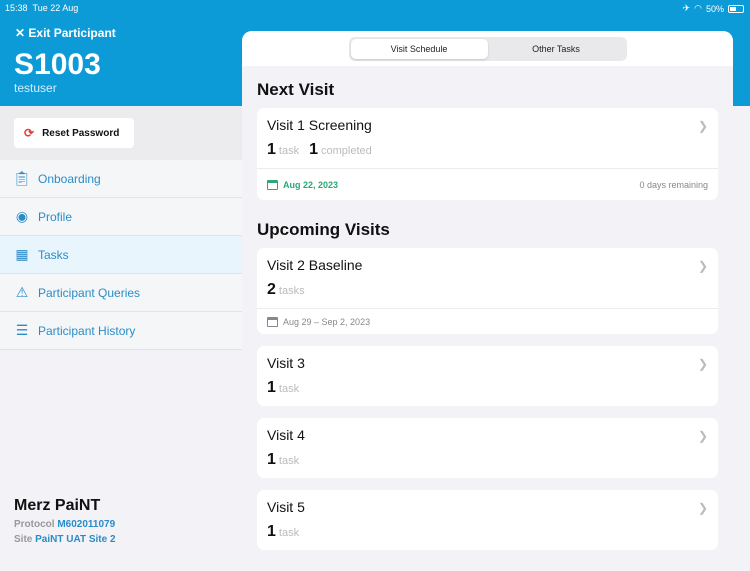 The width and height of the screenshot is (750, 571). Describe the element at coordinates (327, 321) in the screenshot. I see `visit-date-text: Aug 29 – Sep 2, 2023` at that location.